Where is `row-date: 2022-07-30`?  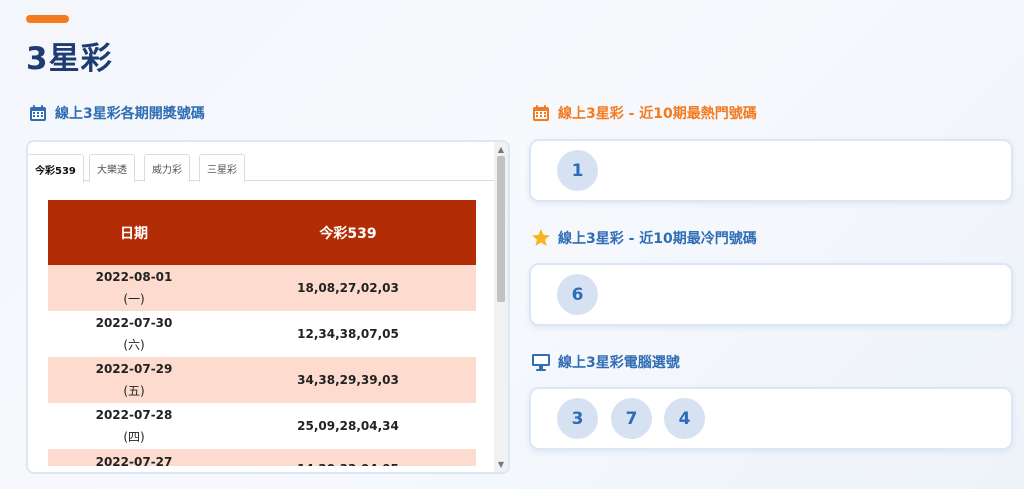 row-date: 2022-07-30 is located at coordinates (134, 323).